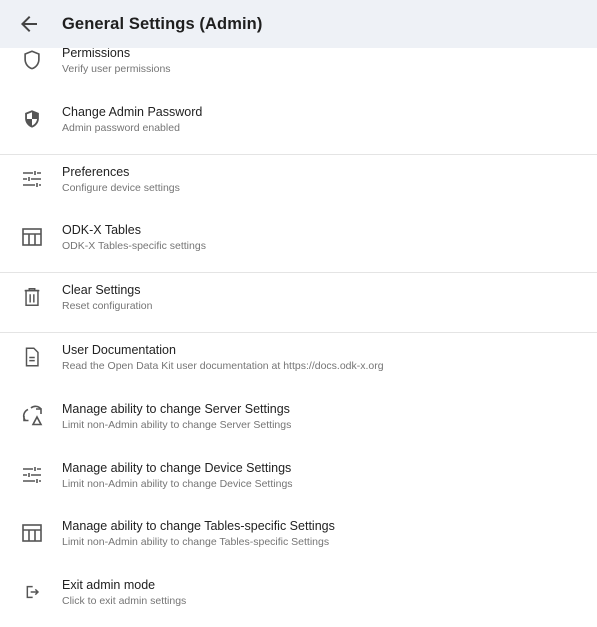 This screenshot has height=627, width=597. What do you see at coordinates (32, 297) in the screenshot?
I see `delete-icon` at bounding box center [32, 297].